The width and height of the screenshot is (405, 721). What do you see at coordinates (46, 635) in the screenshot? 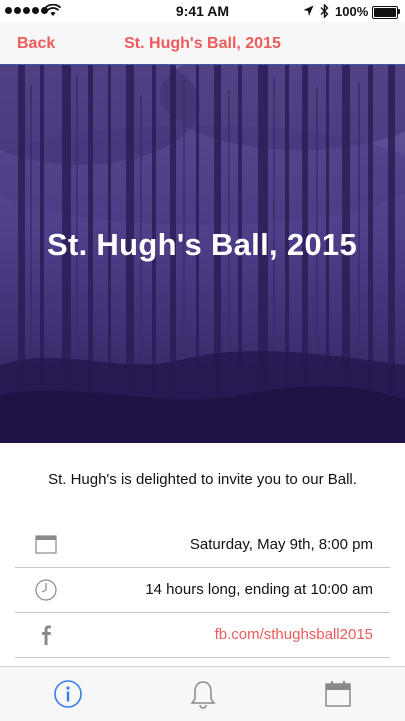
I see `facebook-icon` at bounding box center [46, 635].